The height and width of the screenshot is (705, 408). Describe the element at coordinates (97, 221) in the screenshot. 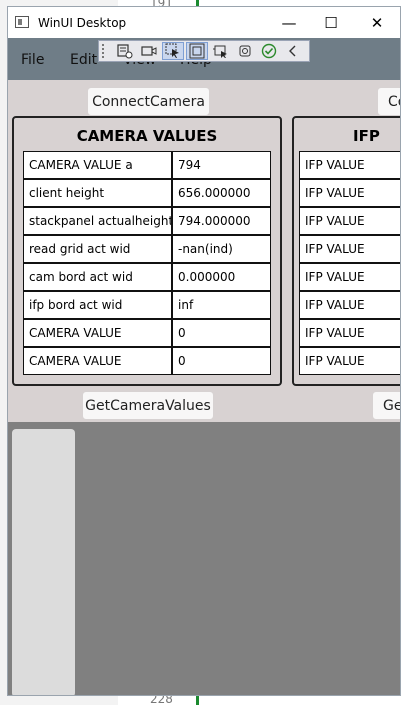

I see `camera-row-label: stackpanel actualheight` at that location.